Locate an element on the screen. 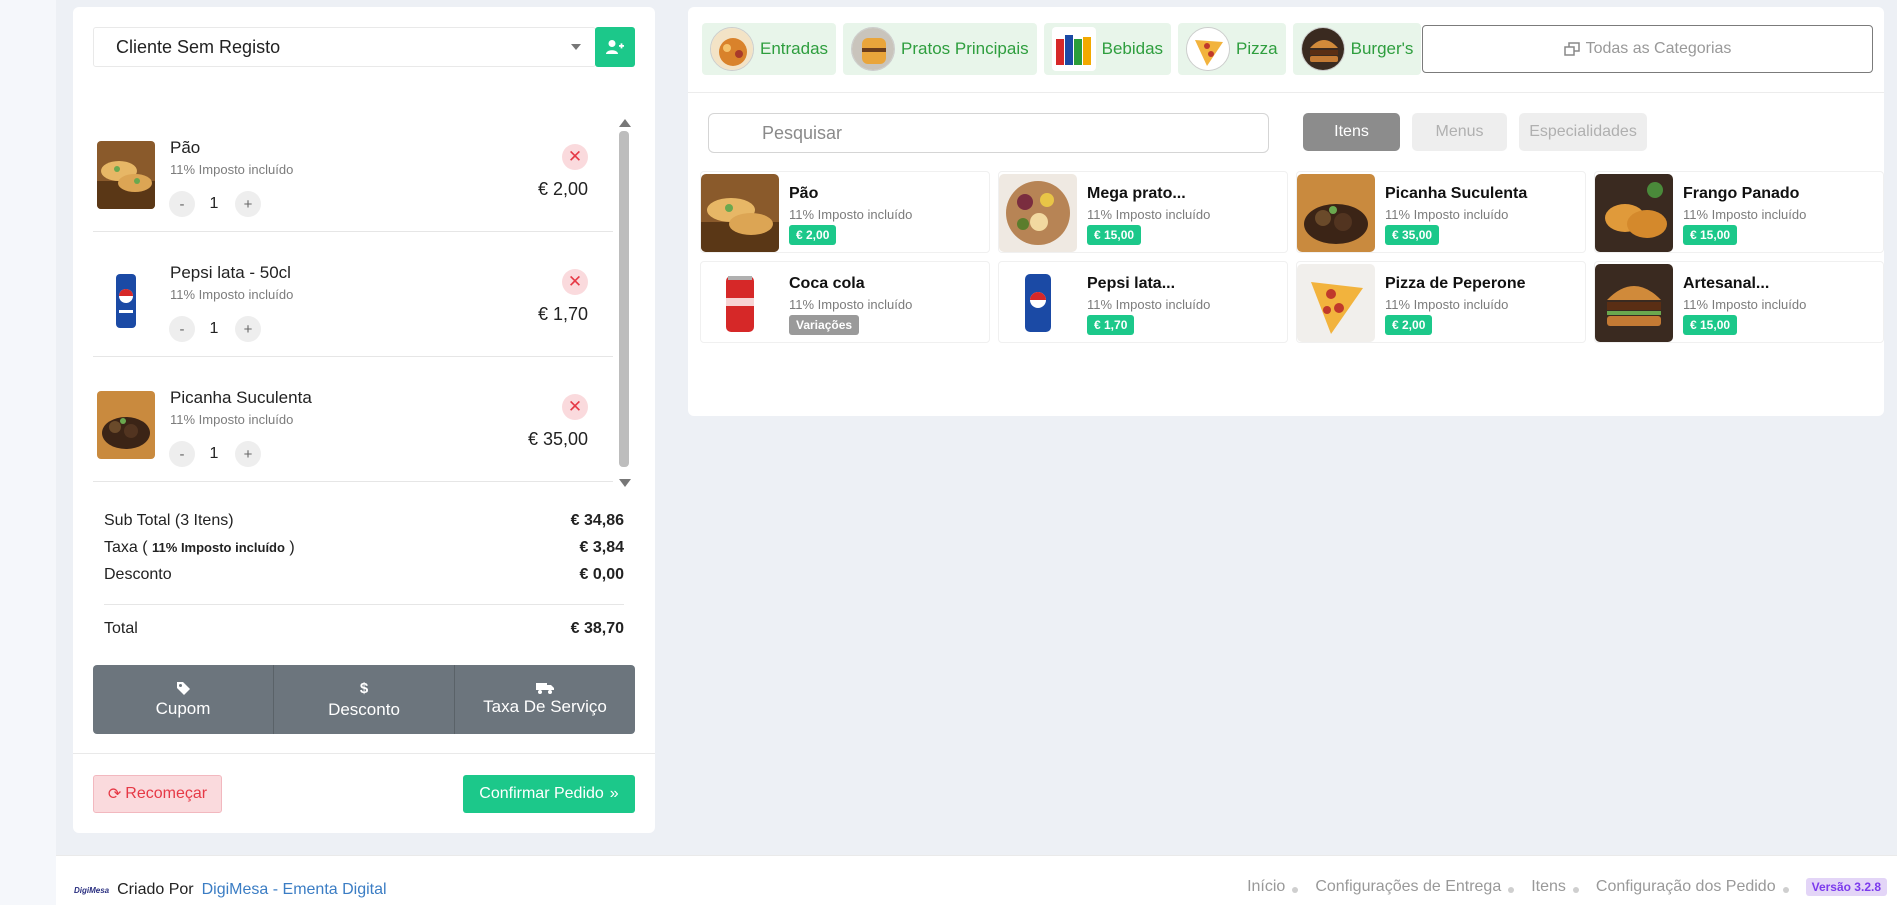 The width and height of the screenshot is (1897, 905). discount-button: $ Desconto is located at coordinates (364, 699).